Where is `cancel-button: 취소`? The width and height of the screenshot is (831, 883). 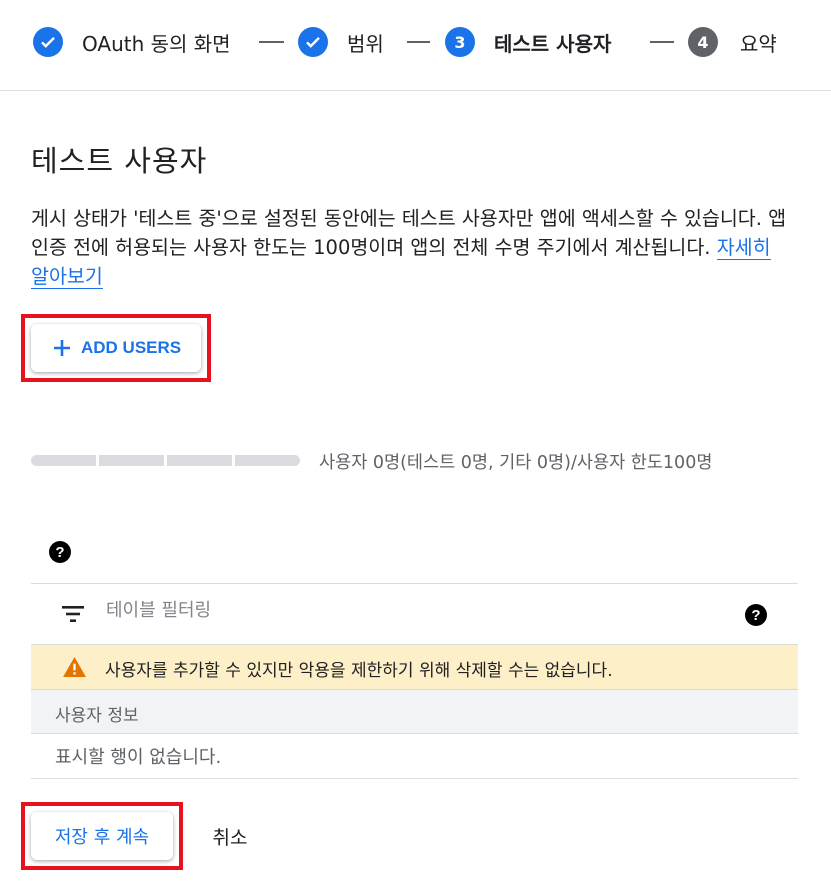
cancel-button: 취소 is located at coordinates (230, 836).